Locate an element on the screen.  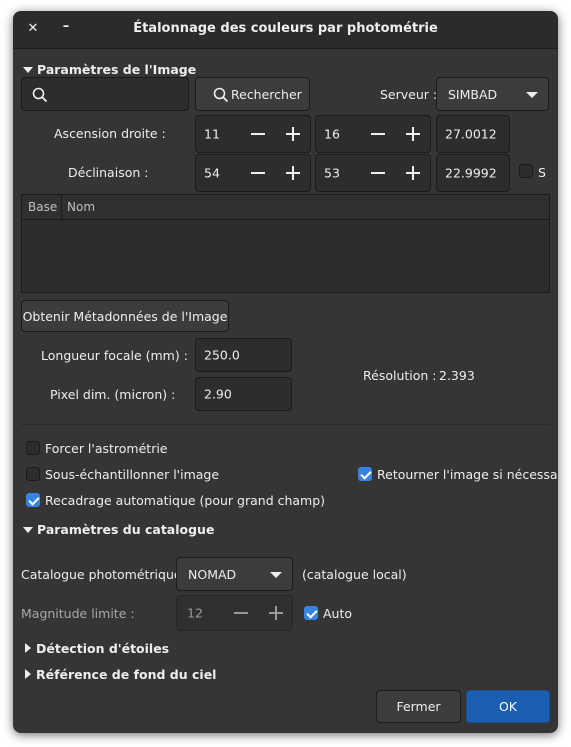
mag-limit-label: Magnitude limite : is located at coordinates (78, 613).